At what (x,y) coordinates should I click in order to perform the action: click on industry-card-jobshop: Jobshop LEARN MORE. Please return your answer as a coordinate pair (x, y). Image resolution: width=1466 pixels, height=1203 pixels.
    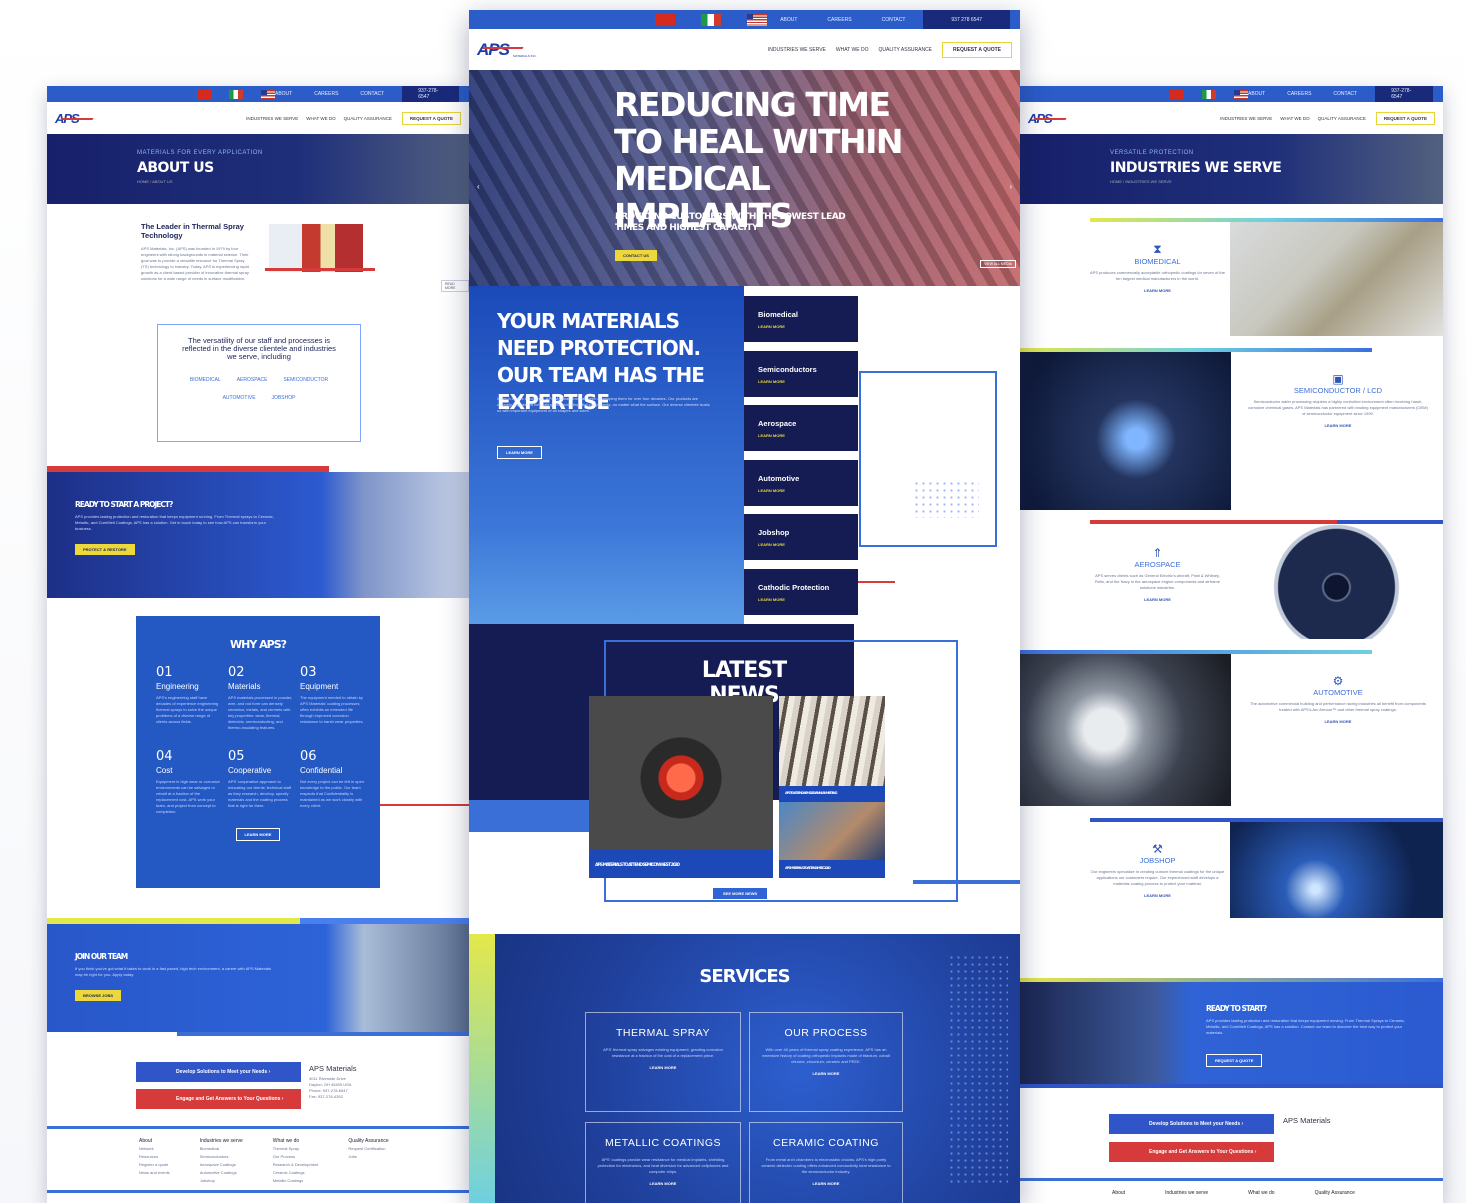
    Looking at the image, I should click on (801, 537).